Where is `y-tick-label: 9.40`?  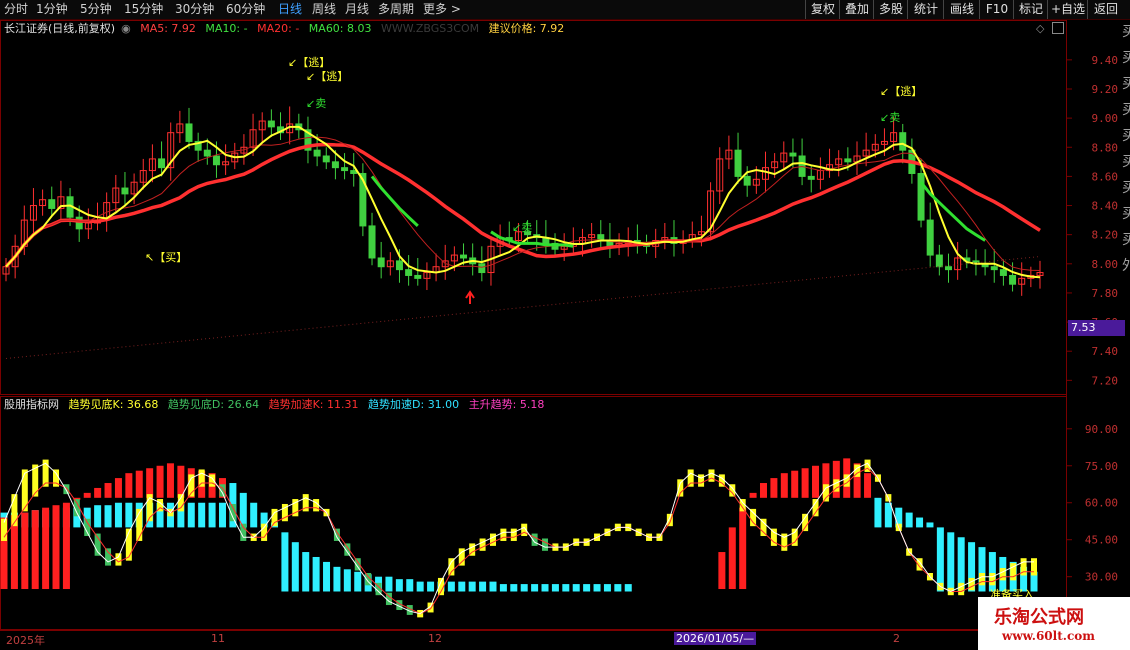
y-tick-label: 9.40 is located at coordinates (1105, 60).